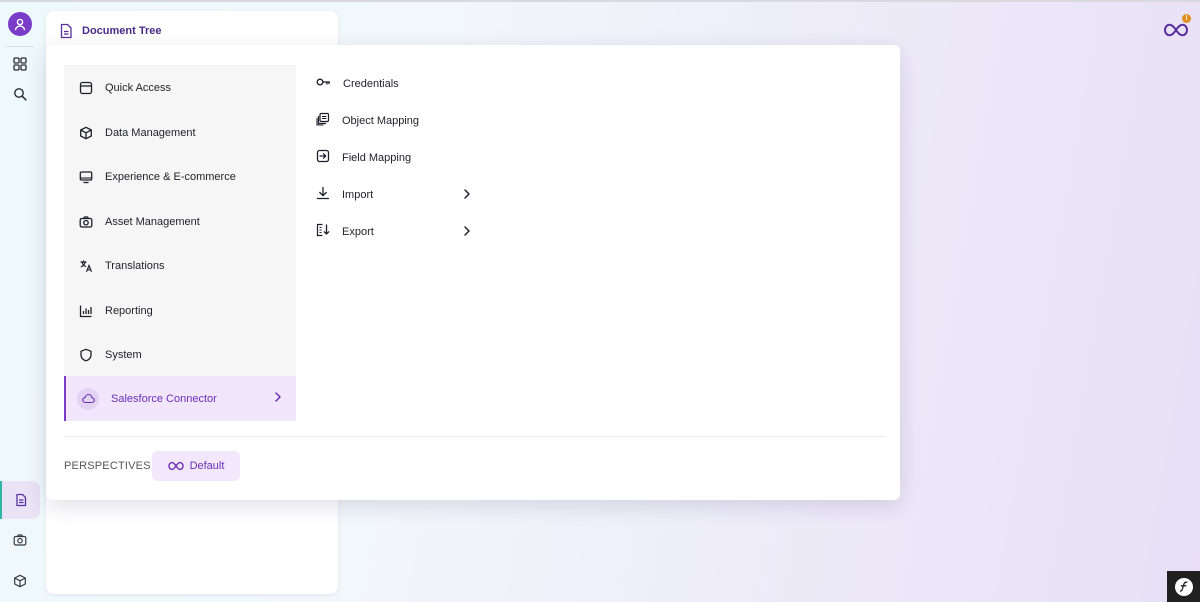  I want to click on search-button, so click(20, 94).